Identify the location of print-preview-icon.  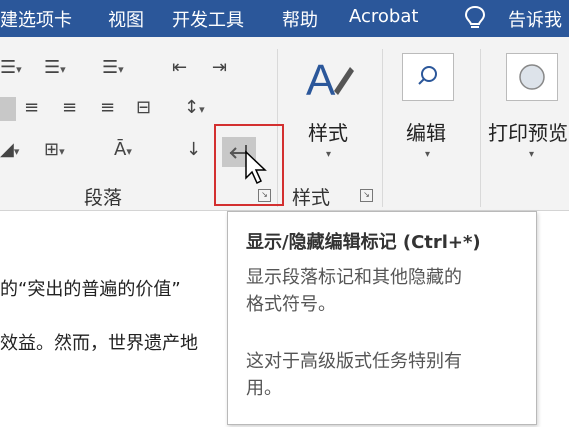
(532, 77).